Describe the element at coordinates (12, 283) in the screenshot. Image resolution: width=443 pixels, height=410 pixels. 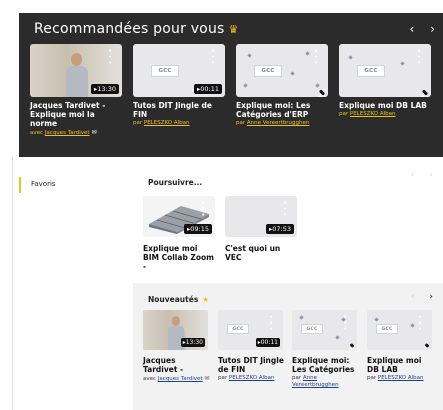
I see `left-divider` at that location.